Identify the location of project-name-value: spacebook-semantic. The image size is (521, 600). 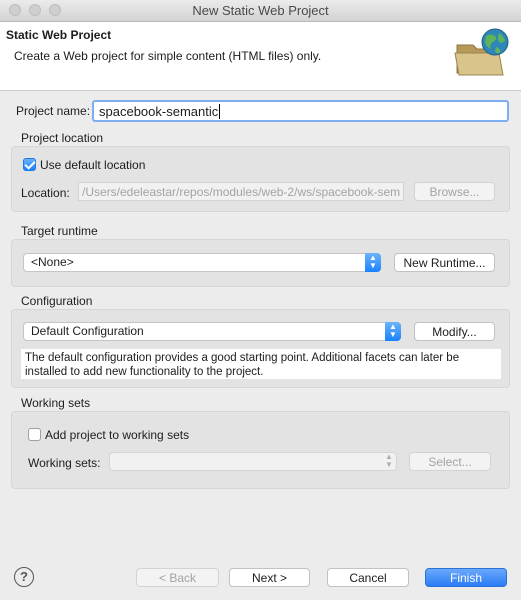
(159, 111).